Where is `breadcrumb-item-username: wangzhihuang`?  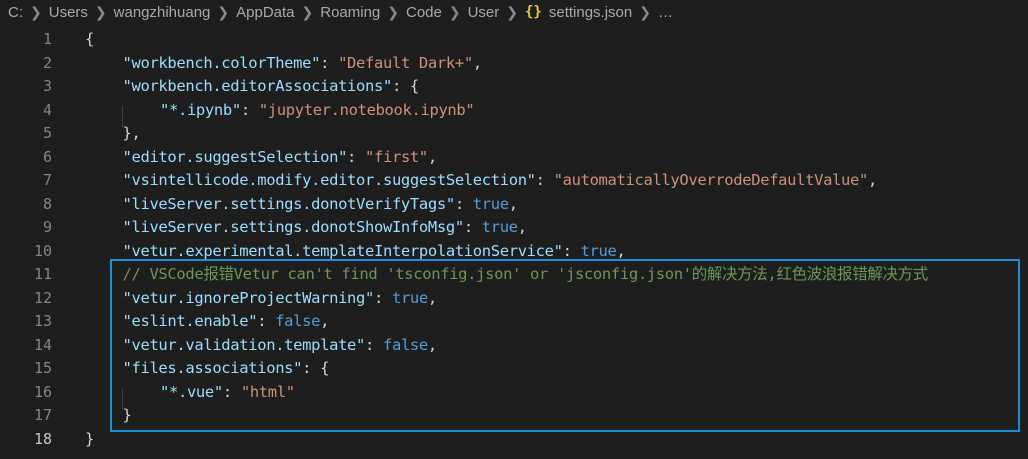
breadcrumb-item-username: wangzhihuang is located at coordinates (162, 12).